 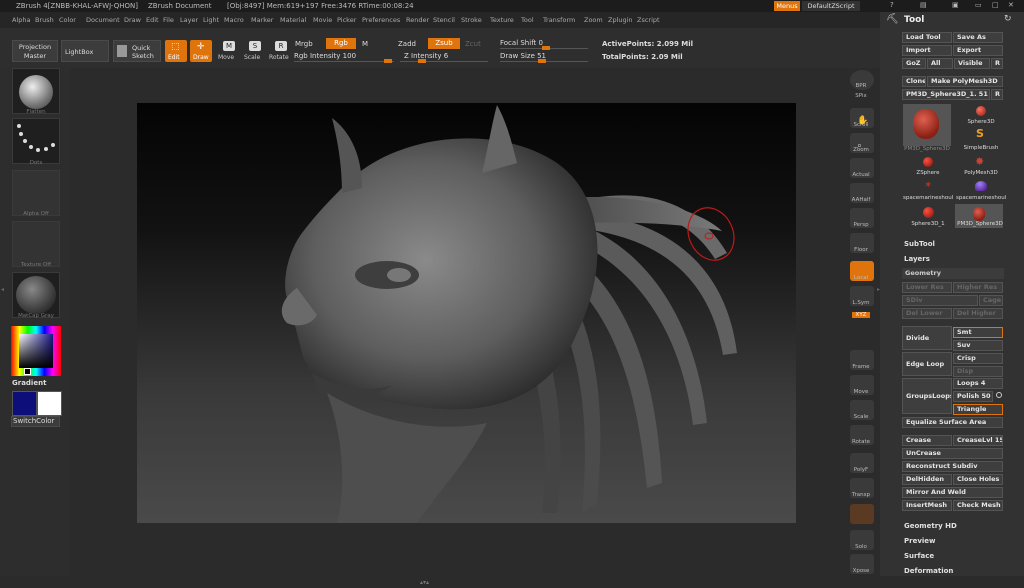 I want to click on spacemarine-helmet-icon, so click(x=981, y=186).